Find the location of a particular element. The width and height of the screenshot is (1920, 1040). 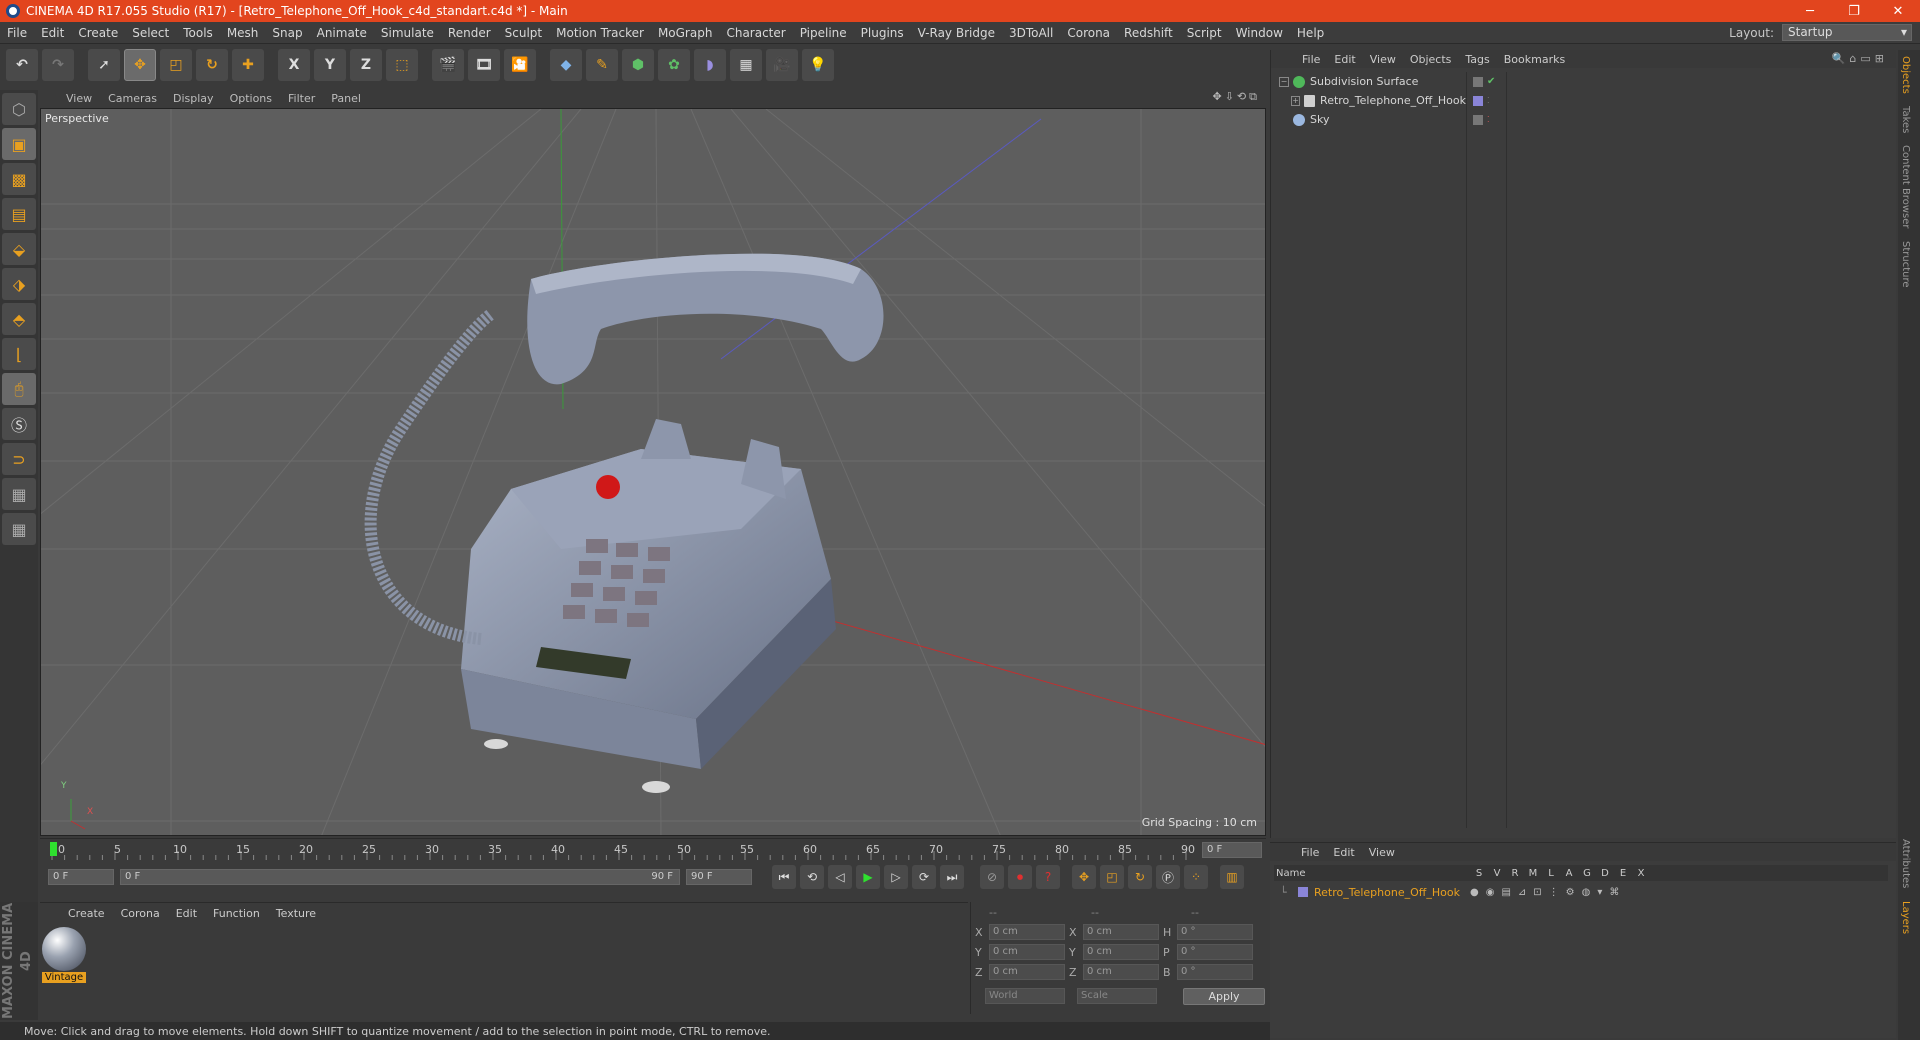

menu-tools: Tools is located at coordinates (198, 33).